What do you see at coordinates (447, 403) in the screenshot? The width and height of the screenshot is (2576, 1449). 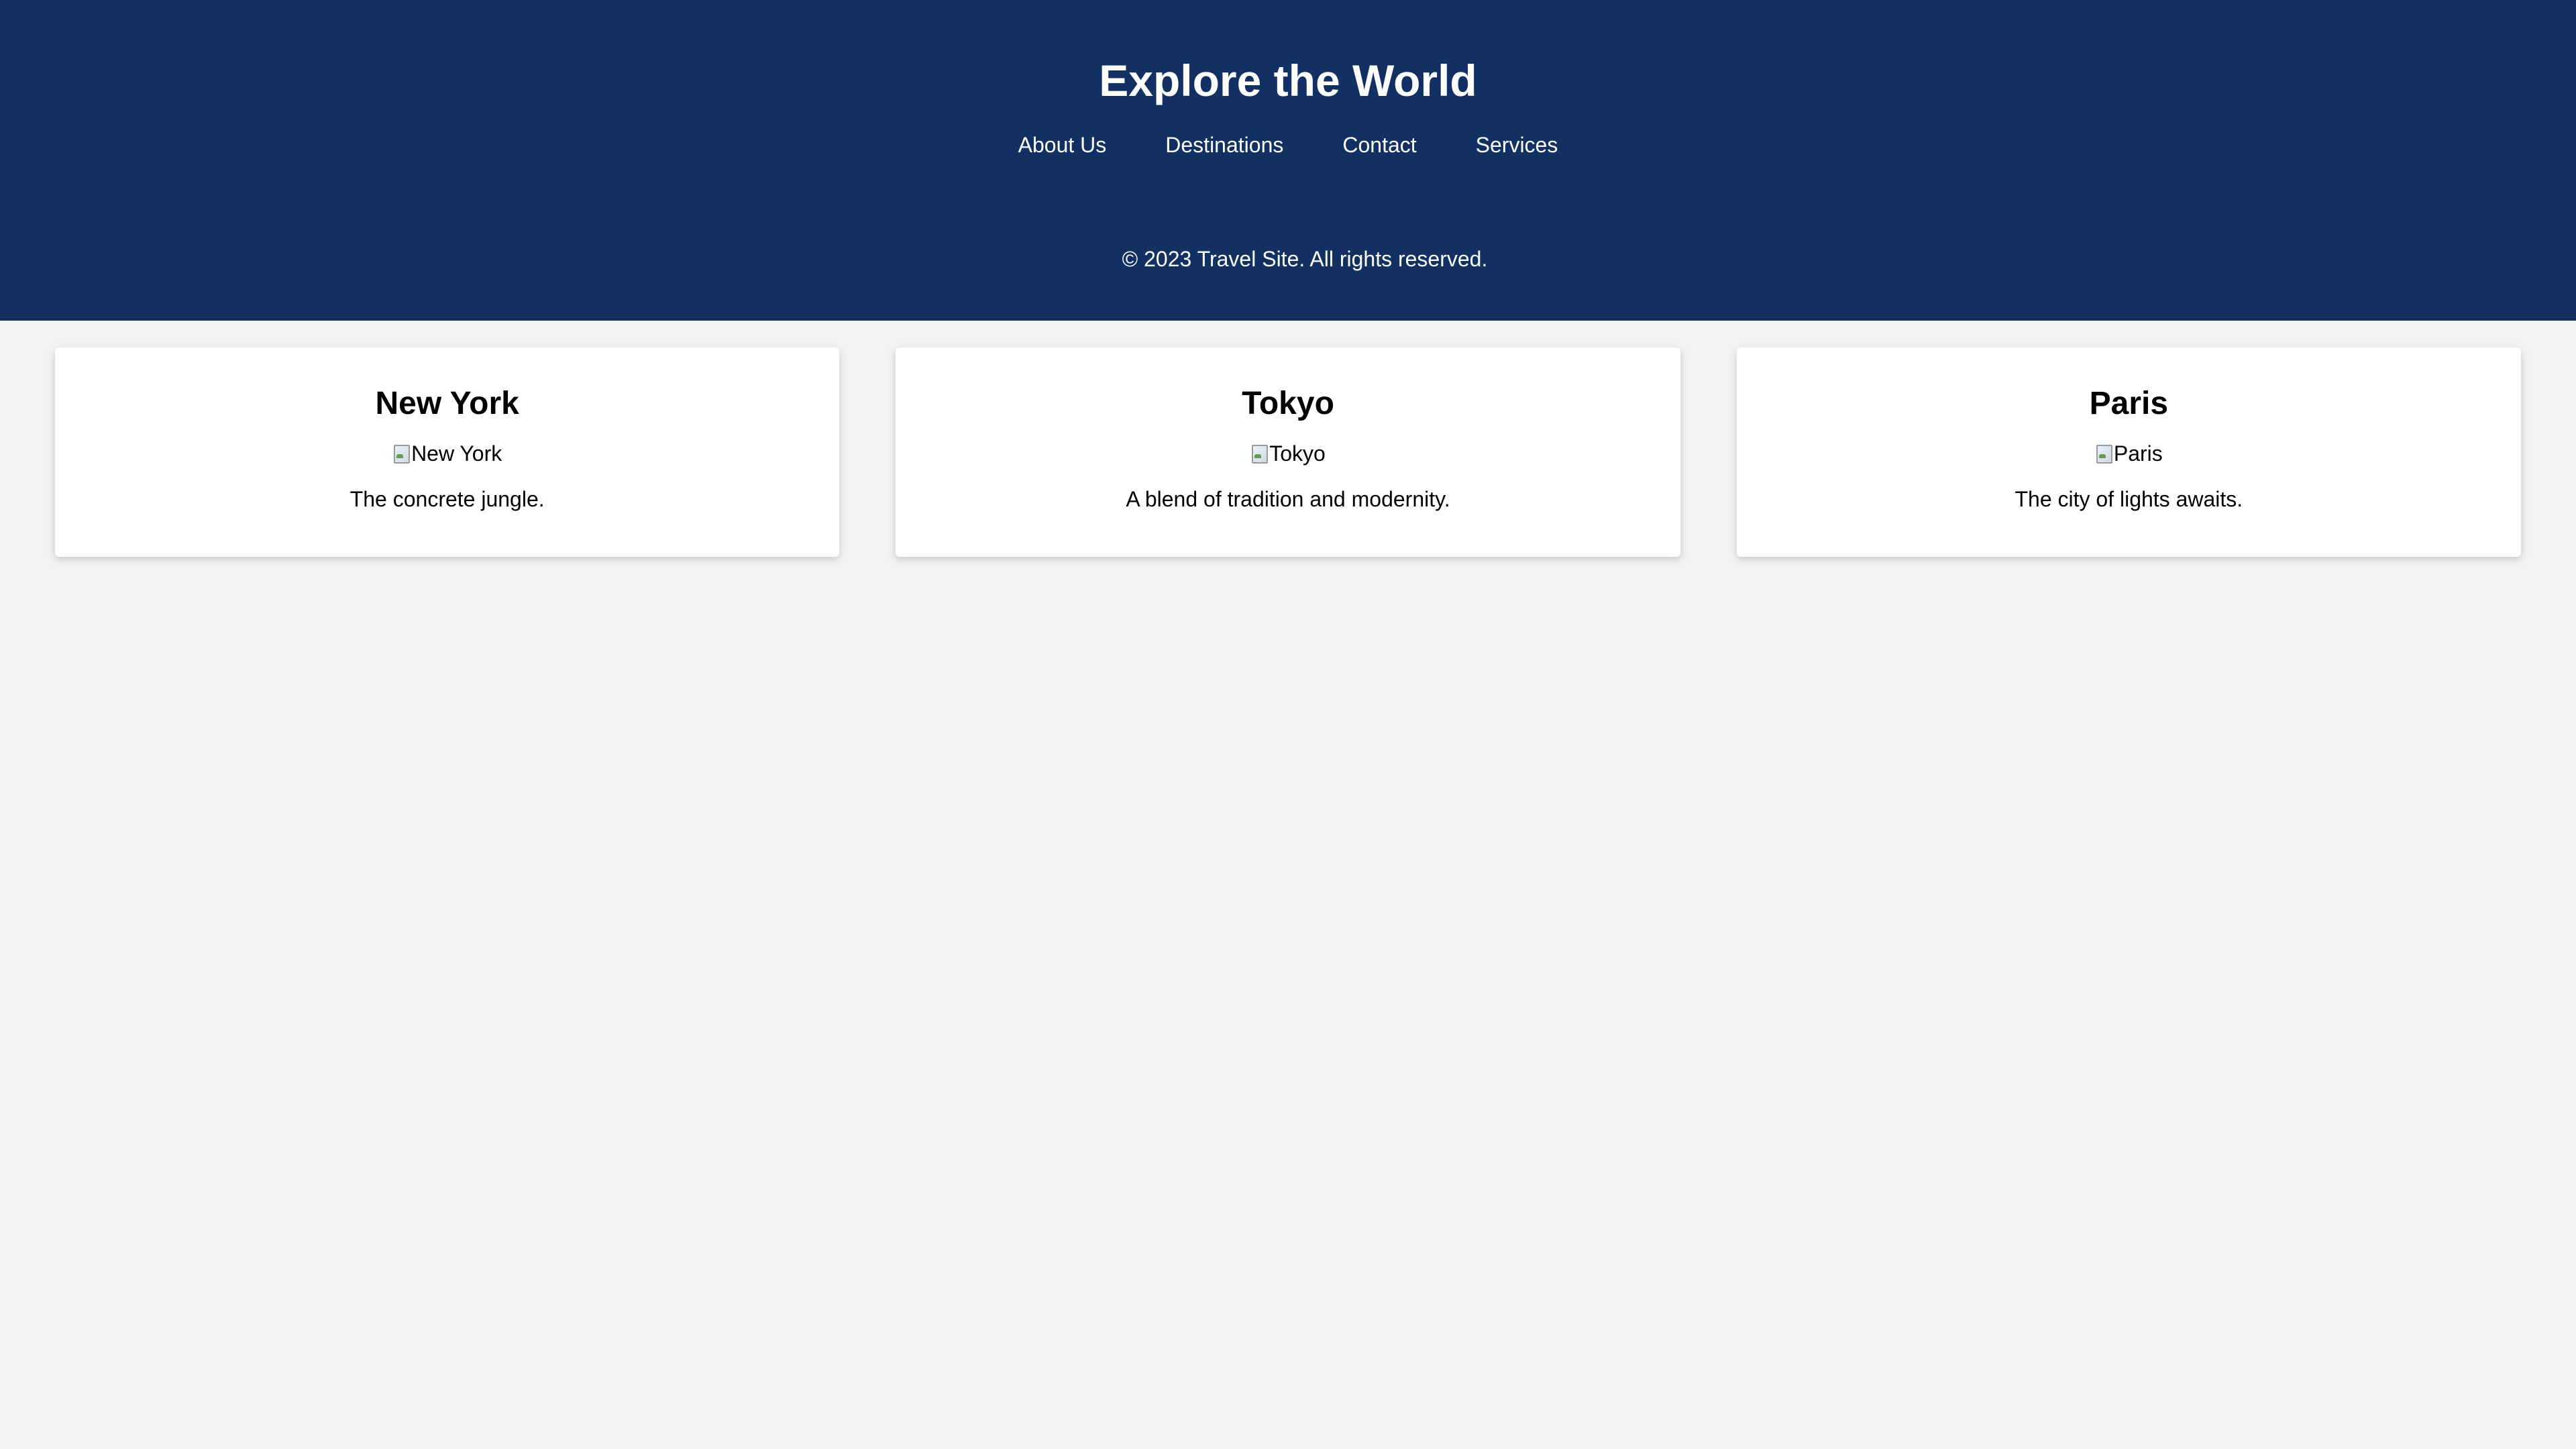 I see `card-title: New York` at bounding box center [447, 403].